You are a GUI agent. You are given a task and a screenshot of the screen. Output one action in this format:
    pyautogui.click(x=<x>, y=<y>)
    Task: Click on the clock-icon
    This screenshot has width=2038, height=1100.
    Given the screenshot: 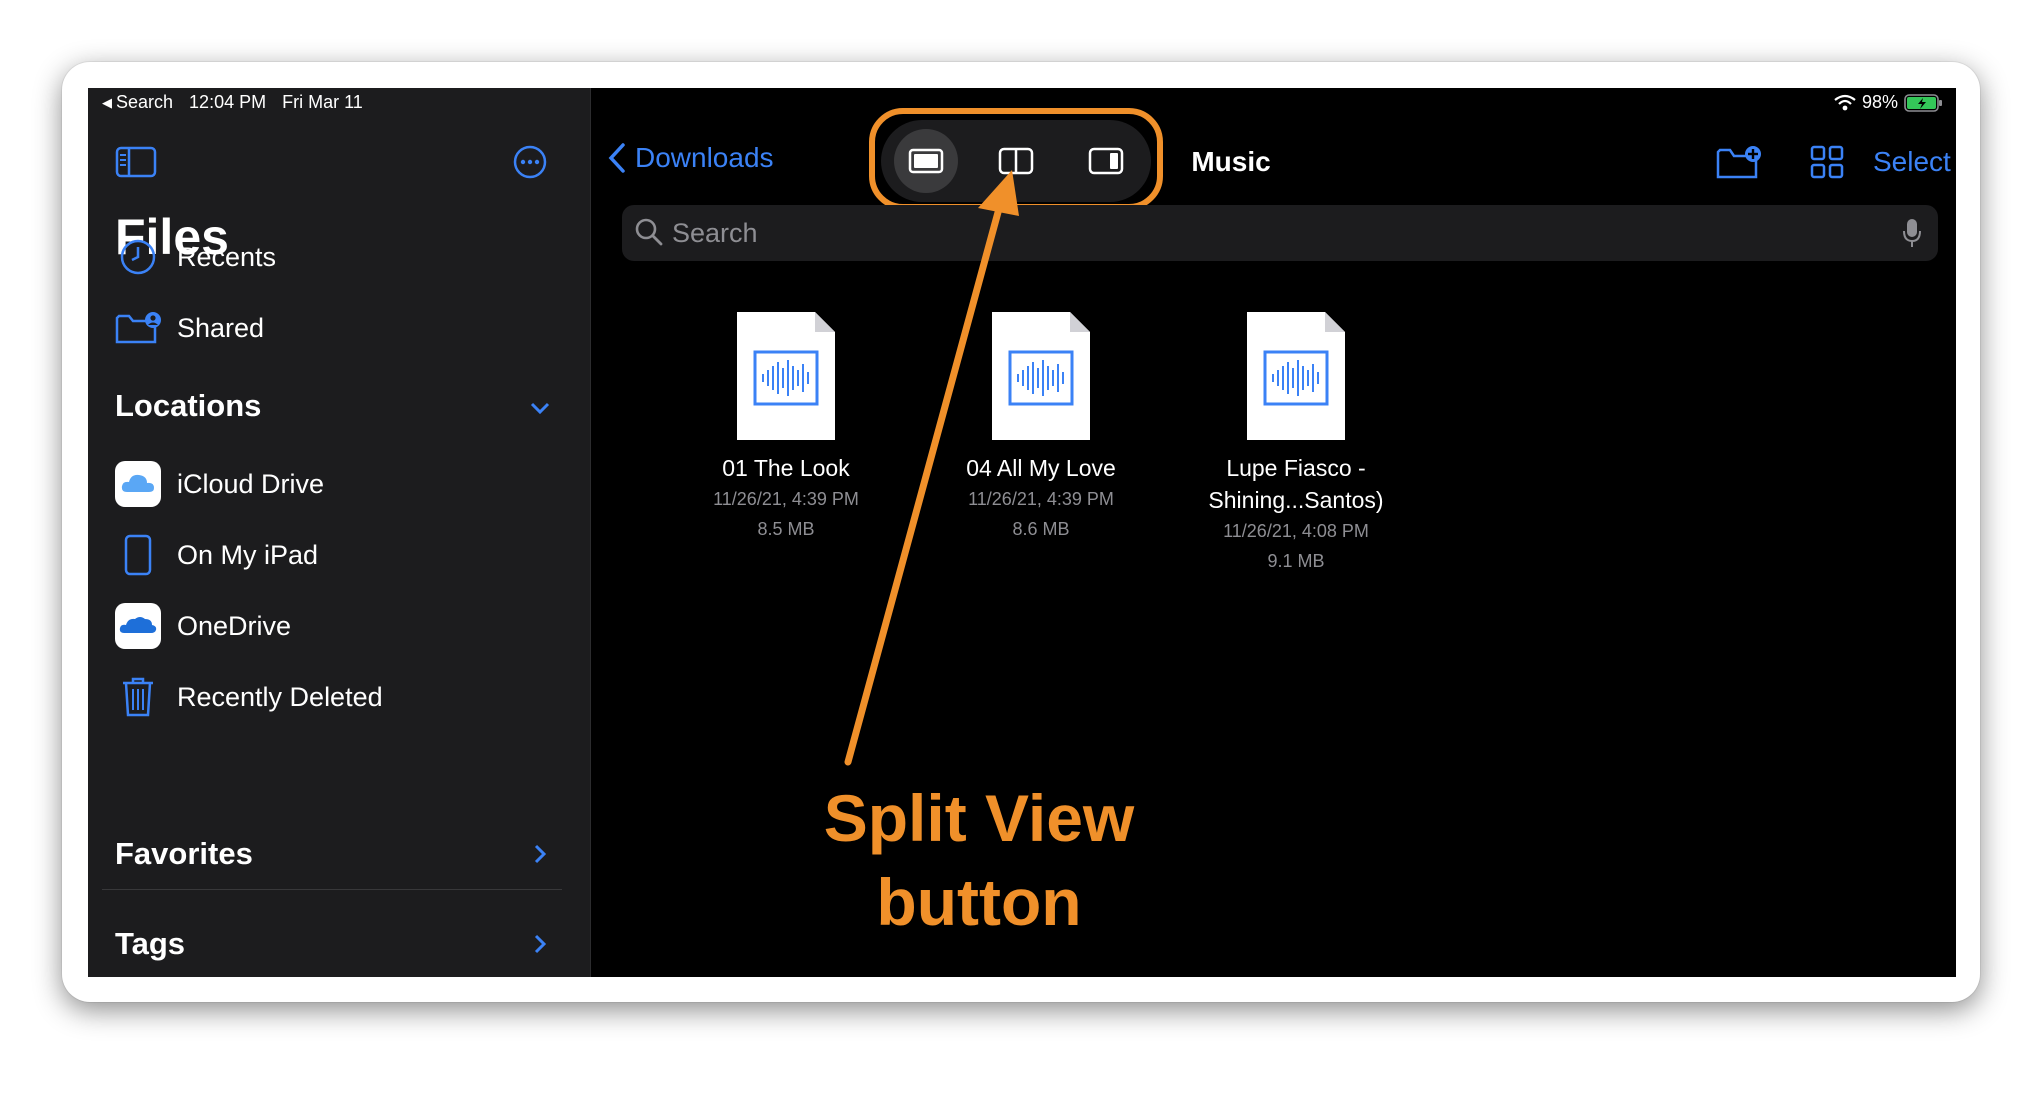 What is the action you would take?
    pyautogui.click(x=138, y=257)
    